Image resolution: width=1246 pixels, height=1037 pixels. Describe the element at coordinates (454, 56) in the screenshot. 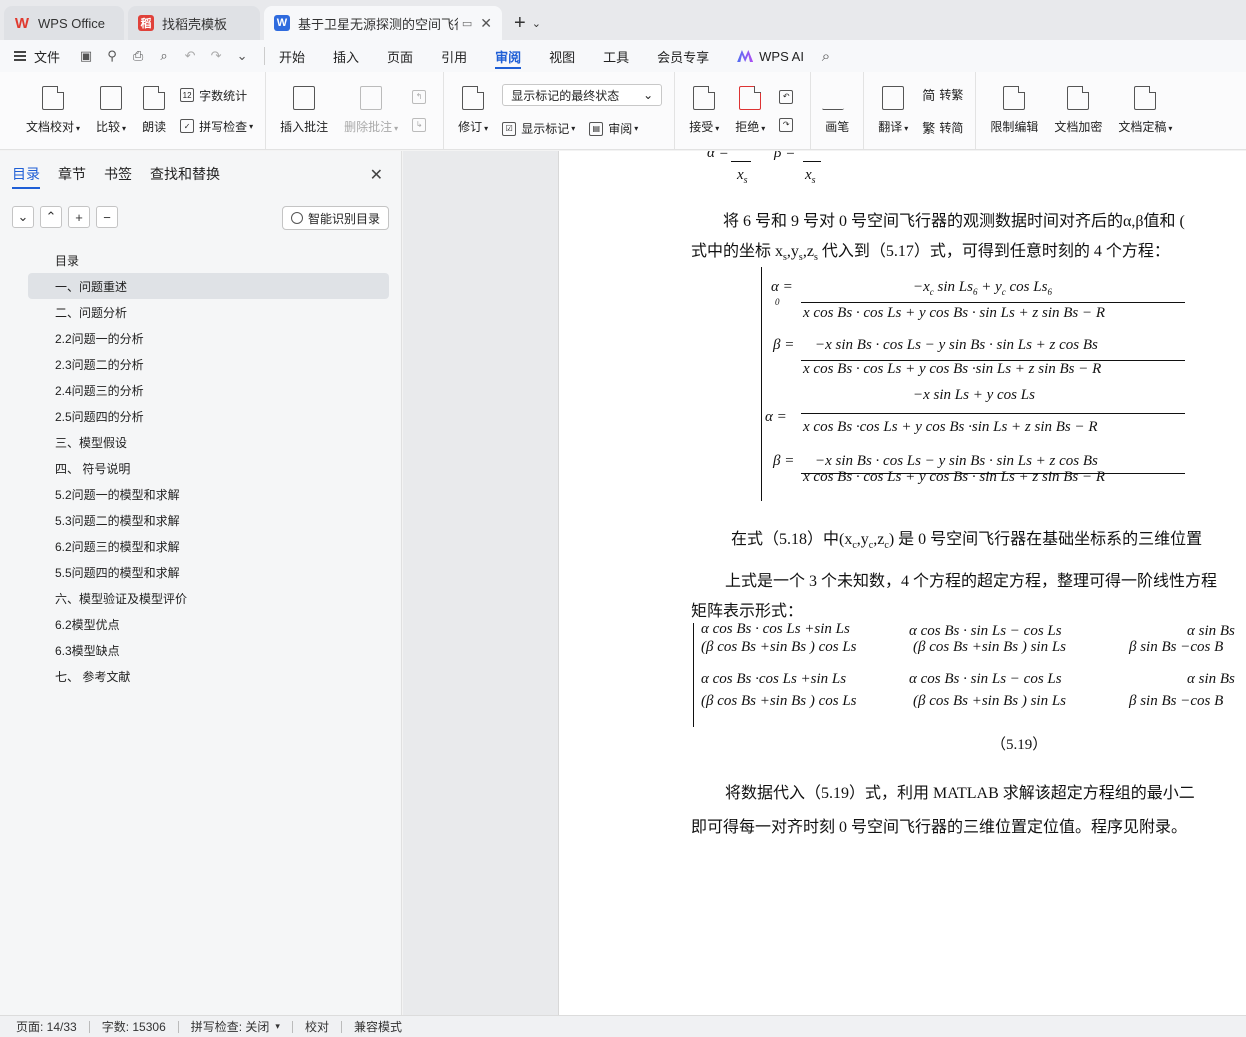

I see `menu-reference: 引用` at that location.